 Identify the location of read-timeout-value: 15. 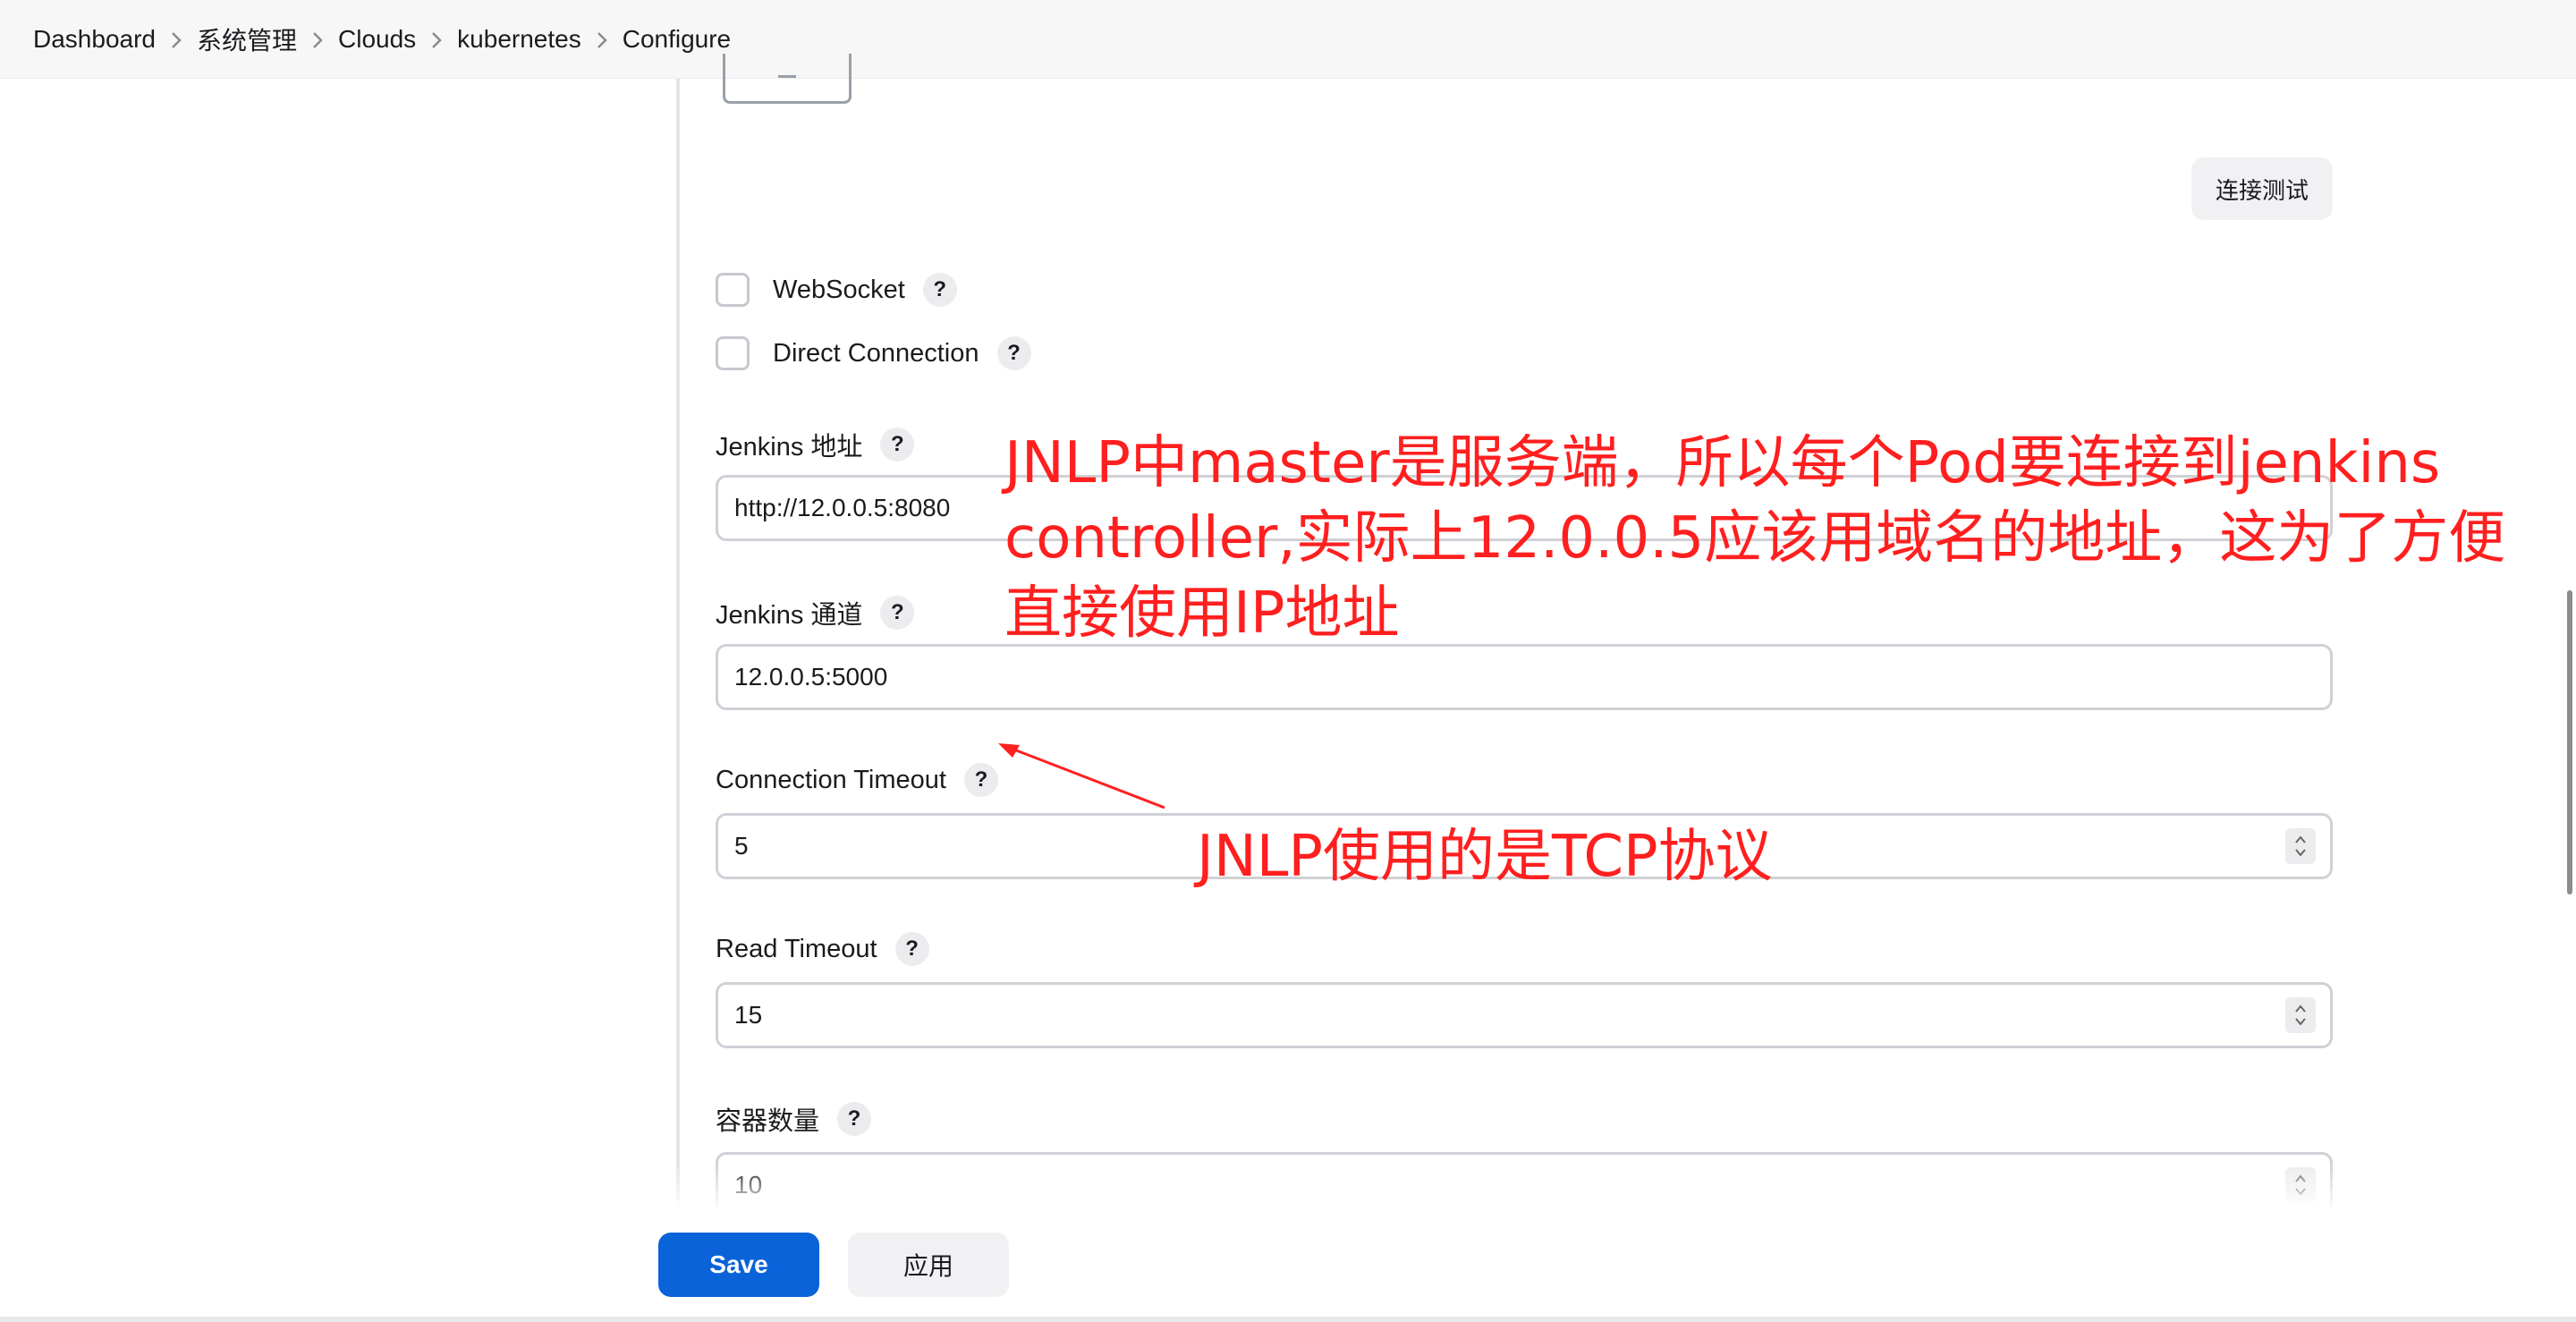
(748, 1015).